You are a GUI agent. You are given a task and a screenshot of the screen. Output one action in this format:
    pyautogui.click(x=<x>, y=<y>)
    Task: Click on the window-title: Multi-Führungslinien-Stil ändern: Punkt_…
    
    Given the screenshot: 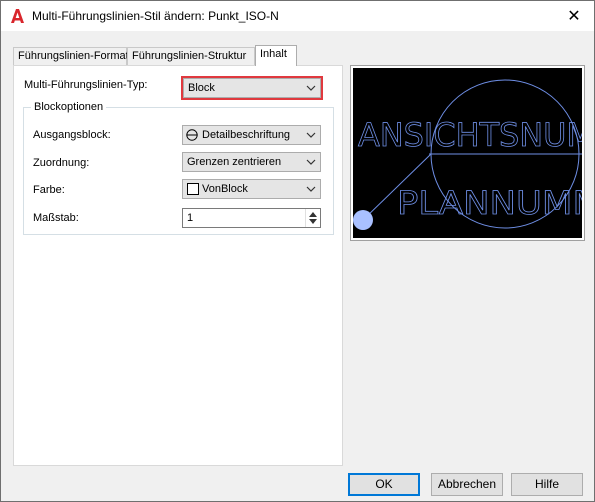 What is the action you would take?
    pyautogui.click(x=155, y=16)
    